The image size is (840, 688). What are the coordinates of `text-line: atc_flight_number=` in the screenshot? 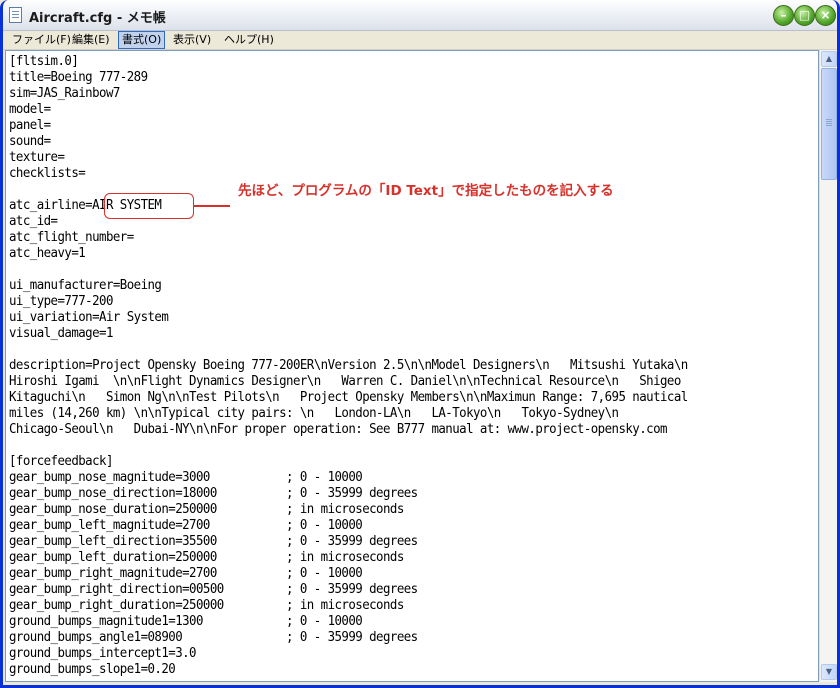 It's located at (71, 237).